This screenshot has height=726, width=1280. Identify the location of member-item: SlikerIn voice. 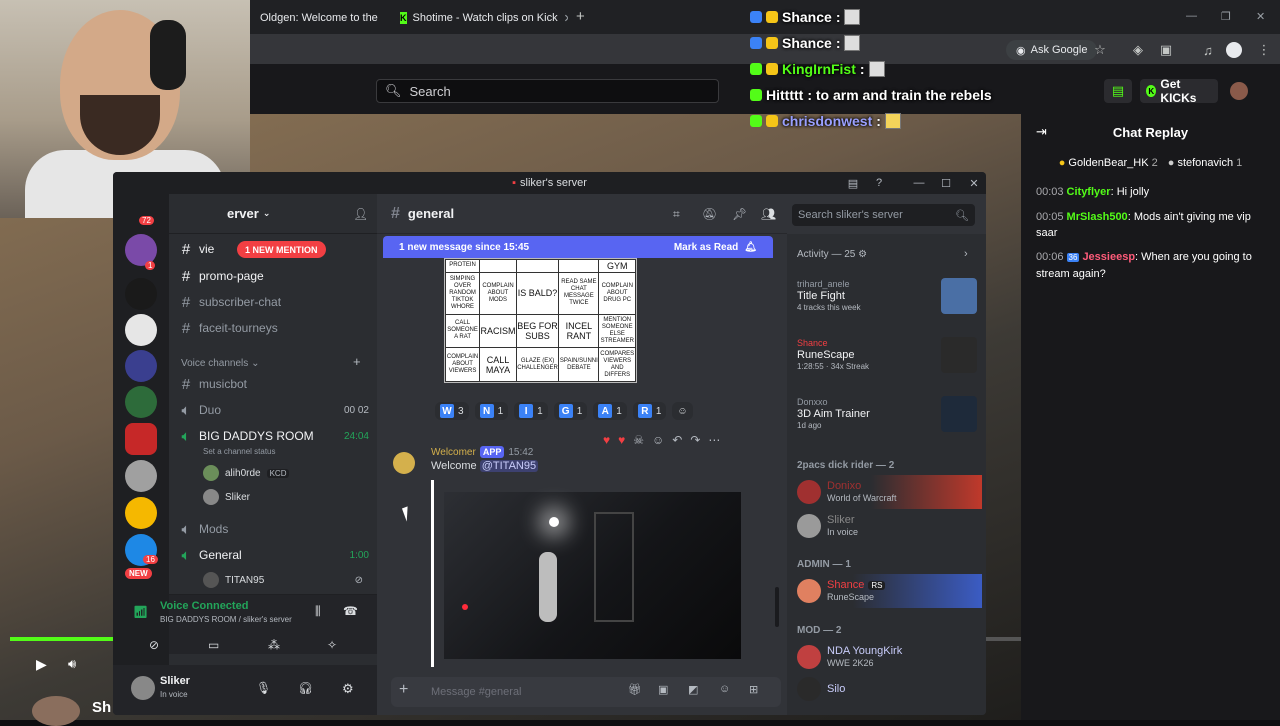
(889, 526).